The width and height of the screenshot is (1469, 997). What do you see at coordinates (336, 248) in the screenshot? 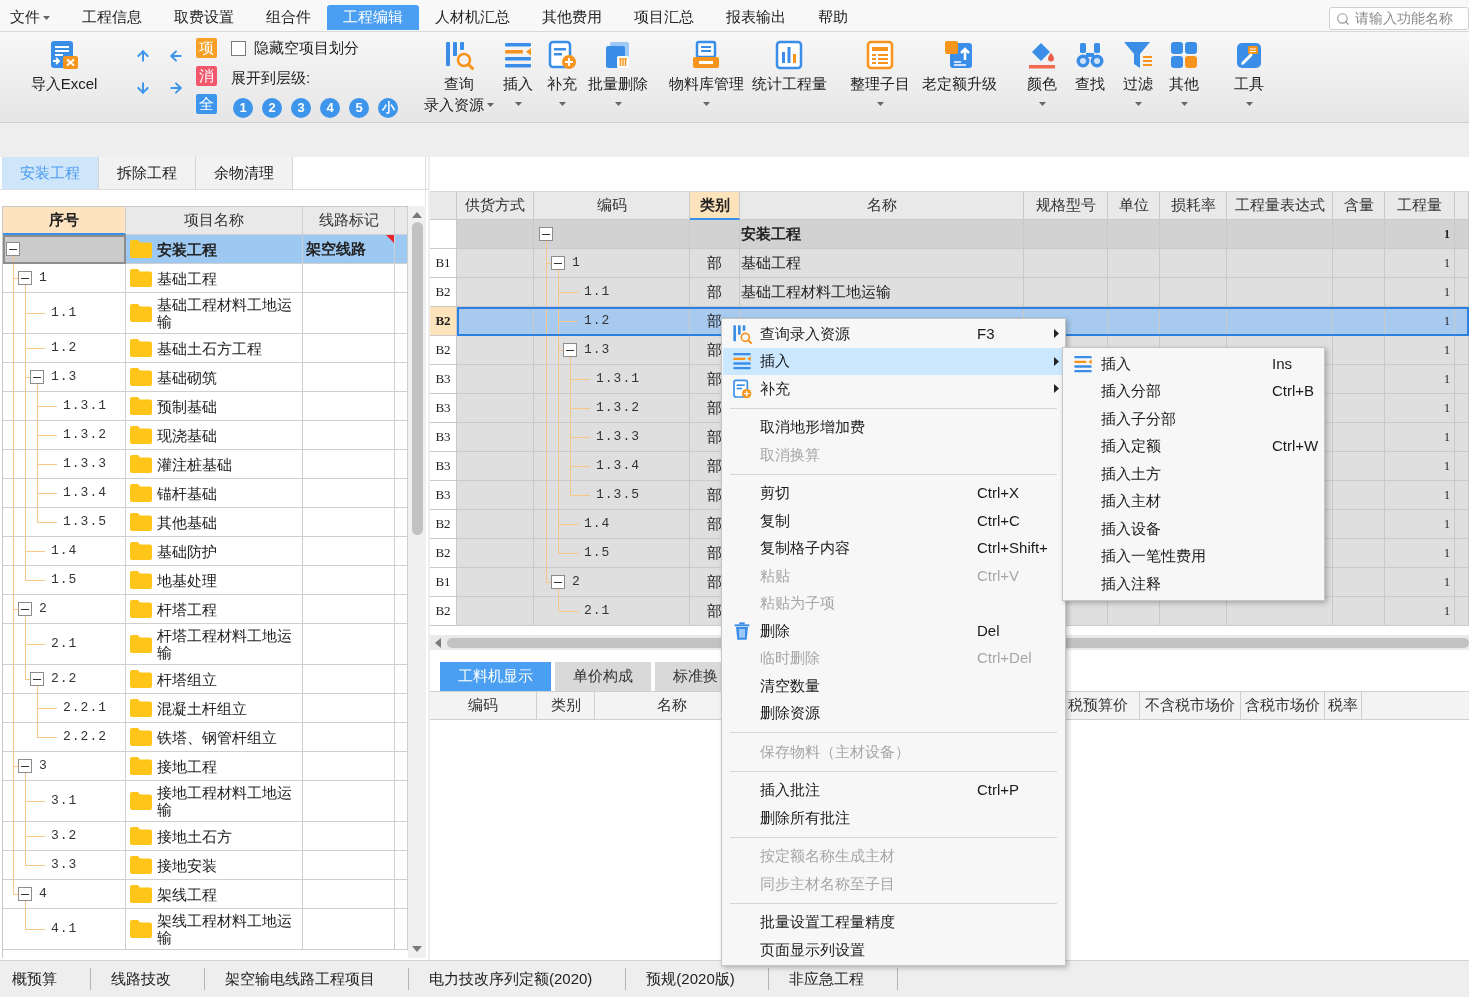
I see `tree-cell-text: 架空线路` at bounding box center [336, 248].